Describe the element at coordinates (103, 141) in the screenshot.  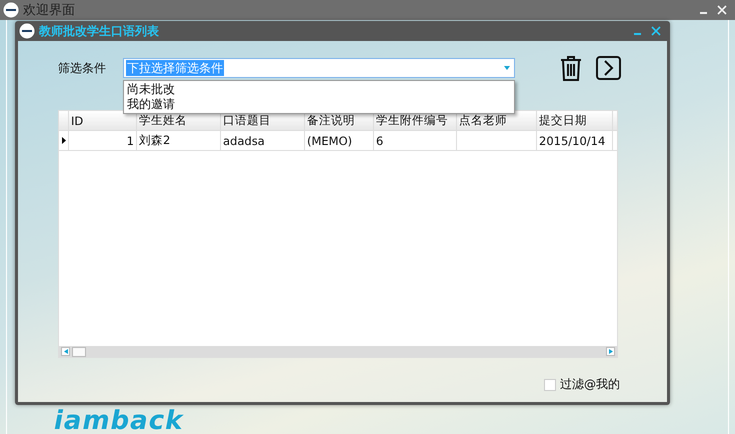
I see `table-cell: 1` at that location.